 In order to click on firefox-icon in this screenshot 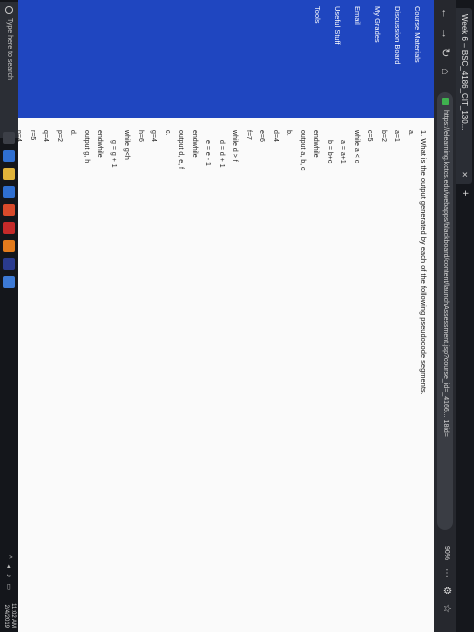, I will do `click(9, 246)`.